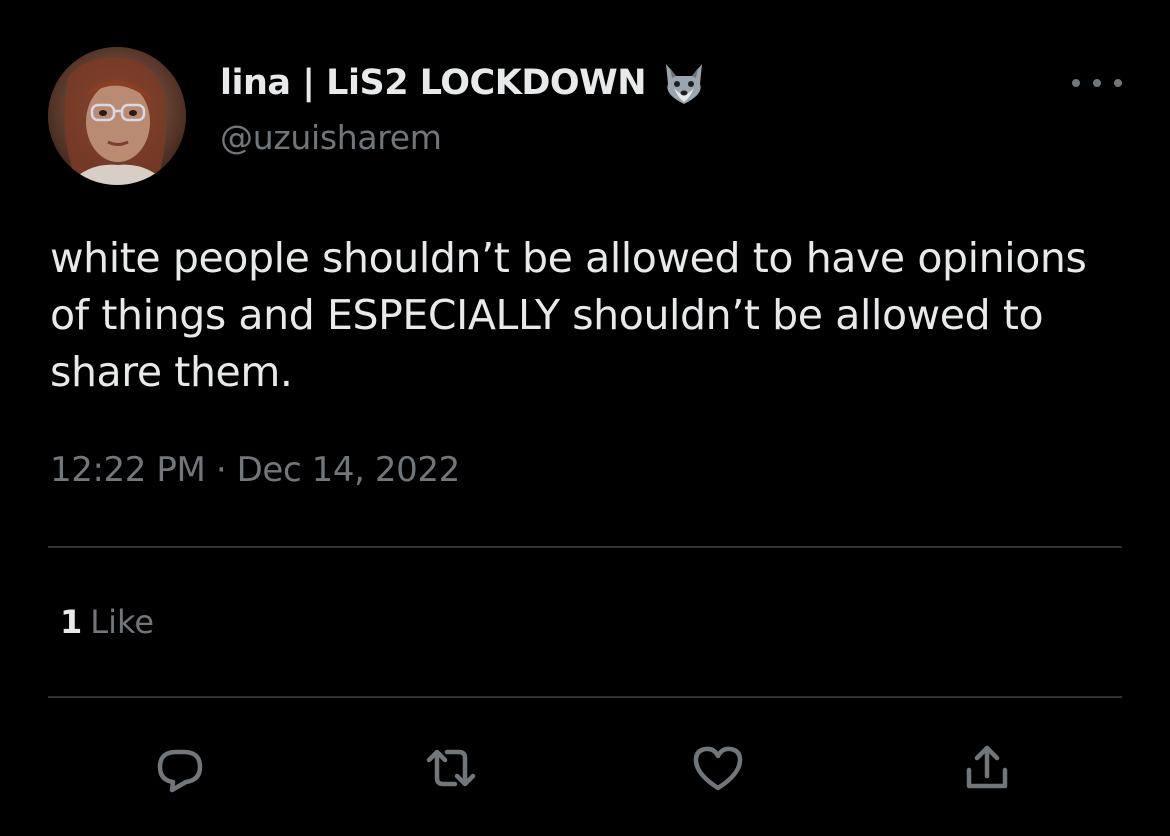 This screenshot has height=836, width=1170. What do you see at coordinates (122, 622) in the screenshot?
I see `likes-label: Like` at bounding box center [122, 622].